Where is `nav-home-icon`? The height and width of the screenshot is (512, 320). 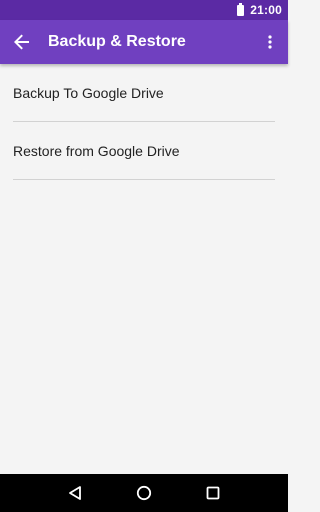
nav-home-icon is located at coordinates (144, 493).